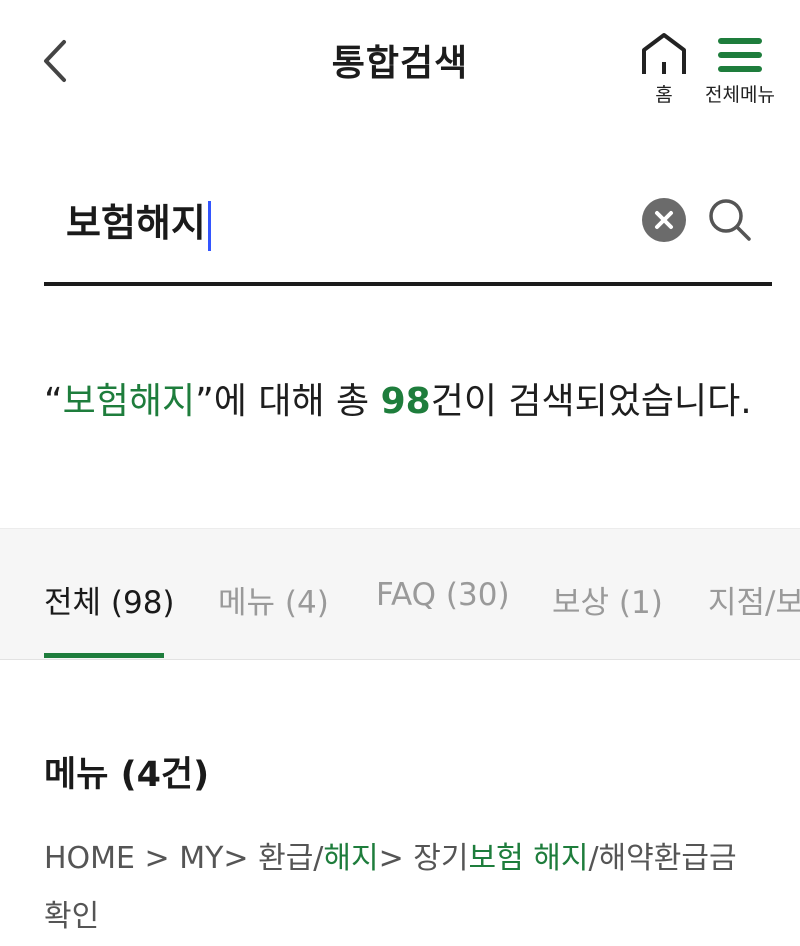 This screenshot has width=800, height=946. I want to click on search-icon, so click(730, 220).